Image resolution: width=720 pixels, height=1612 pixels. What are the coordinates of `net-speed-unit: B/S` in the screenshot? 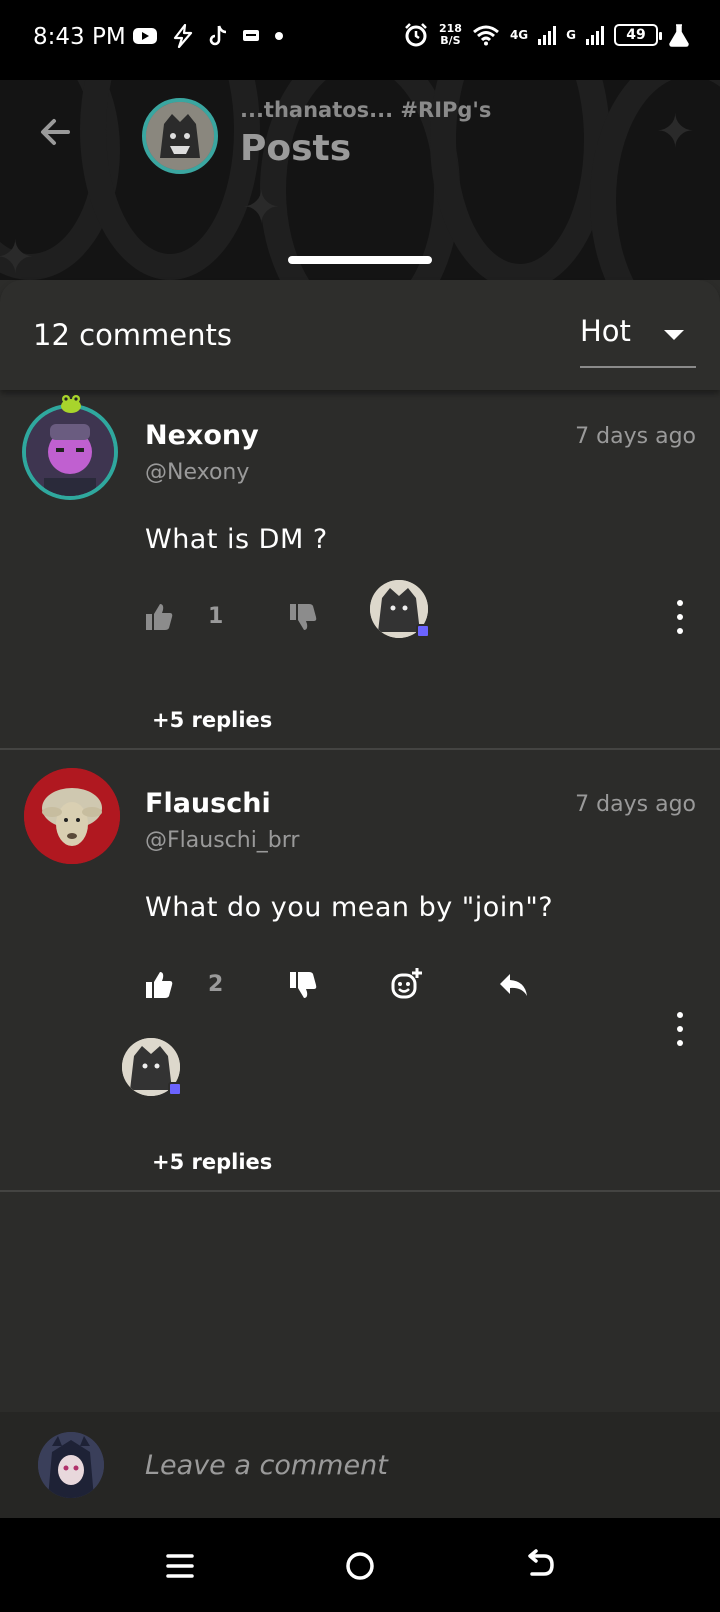 It's located at (450, 40).